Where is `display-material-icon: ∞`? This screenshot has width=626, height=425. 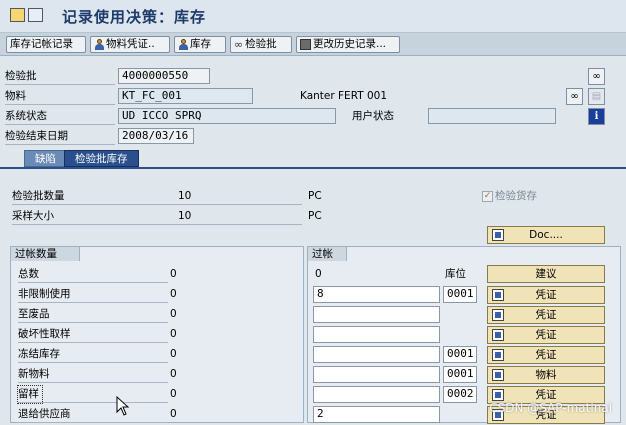 display-material-icon: ∞ is located at coordinates (574, 96).